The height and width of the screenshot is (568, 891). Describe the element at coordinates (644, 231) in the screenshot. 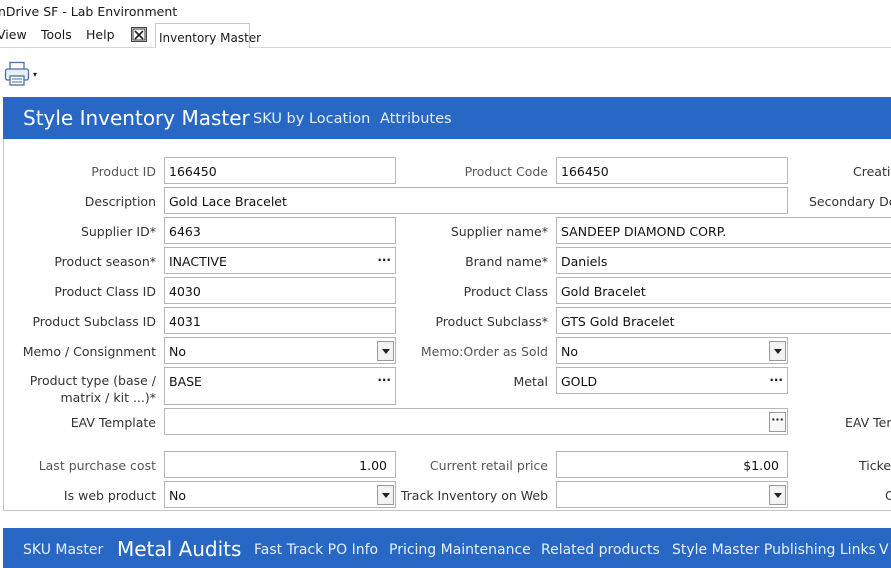

I see `supplier-name-value: SANDEEP DIAMOND CORP.` at that location.